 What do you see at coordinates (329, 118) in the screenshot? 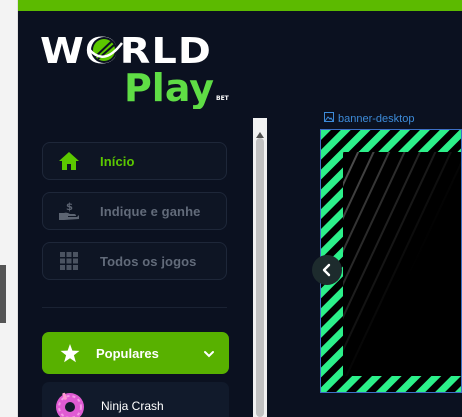
I see `image-icon` at bounding box center [329, 118].